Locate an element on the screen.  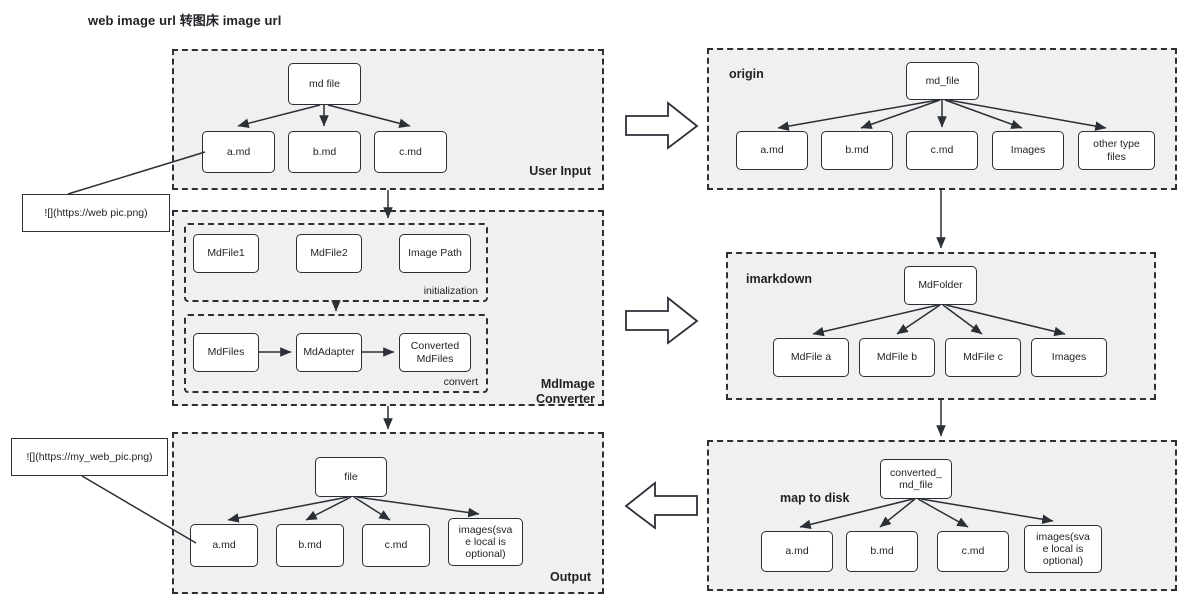
node-disk-a-md: a.md is located at coordinates (797, 551).